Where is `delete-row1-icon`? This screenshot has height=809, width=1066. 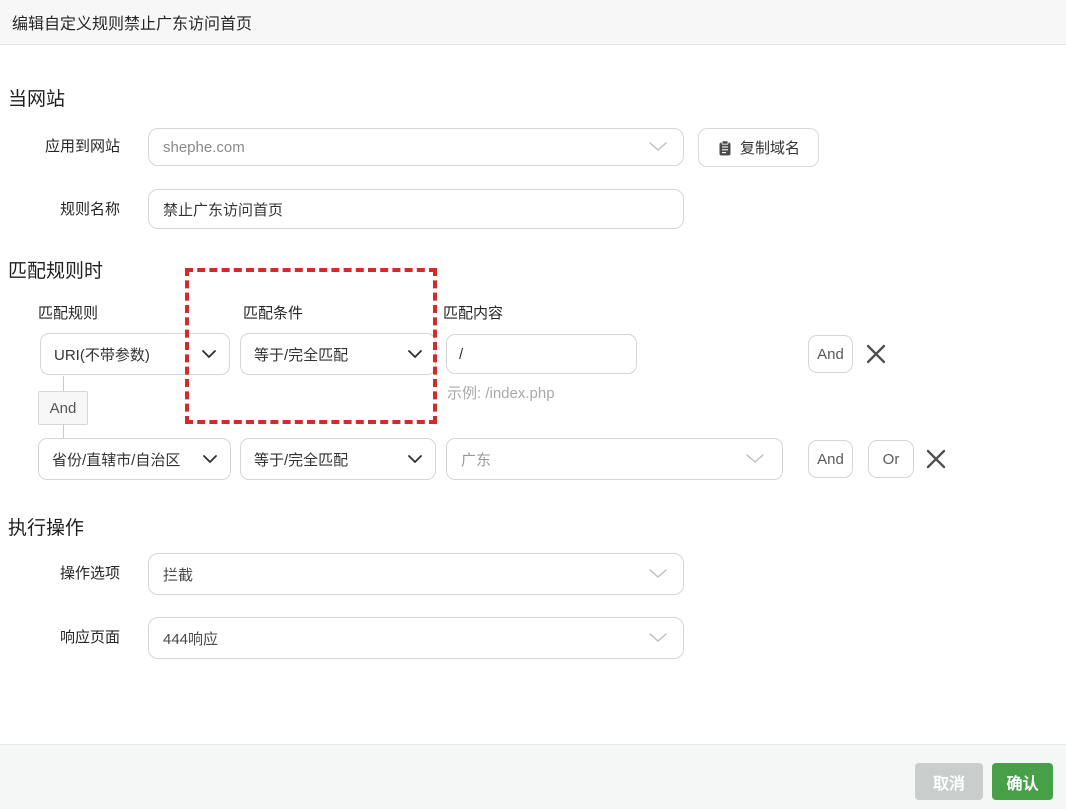
delete-row1-icon is located at coordinates (876, 354).